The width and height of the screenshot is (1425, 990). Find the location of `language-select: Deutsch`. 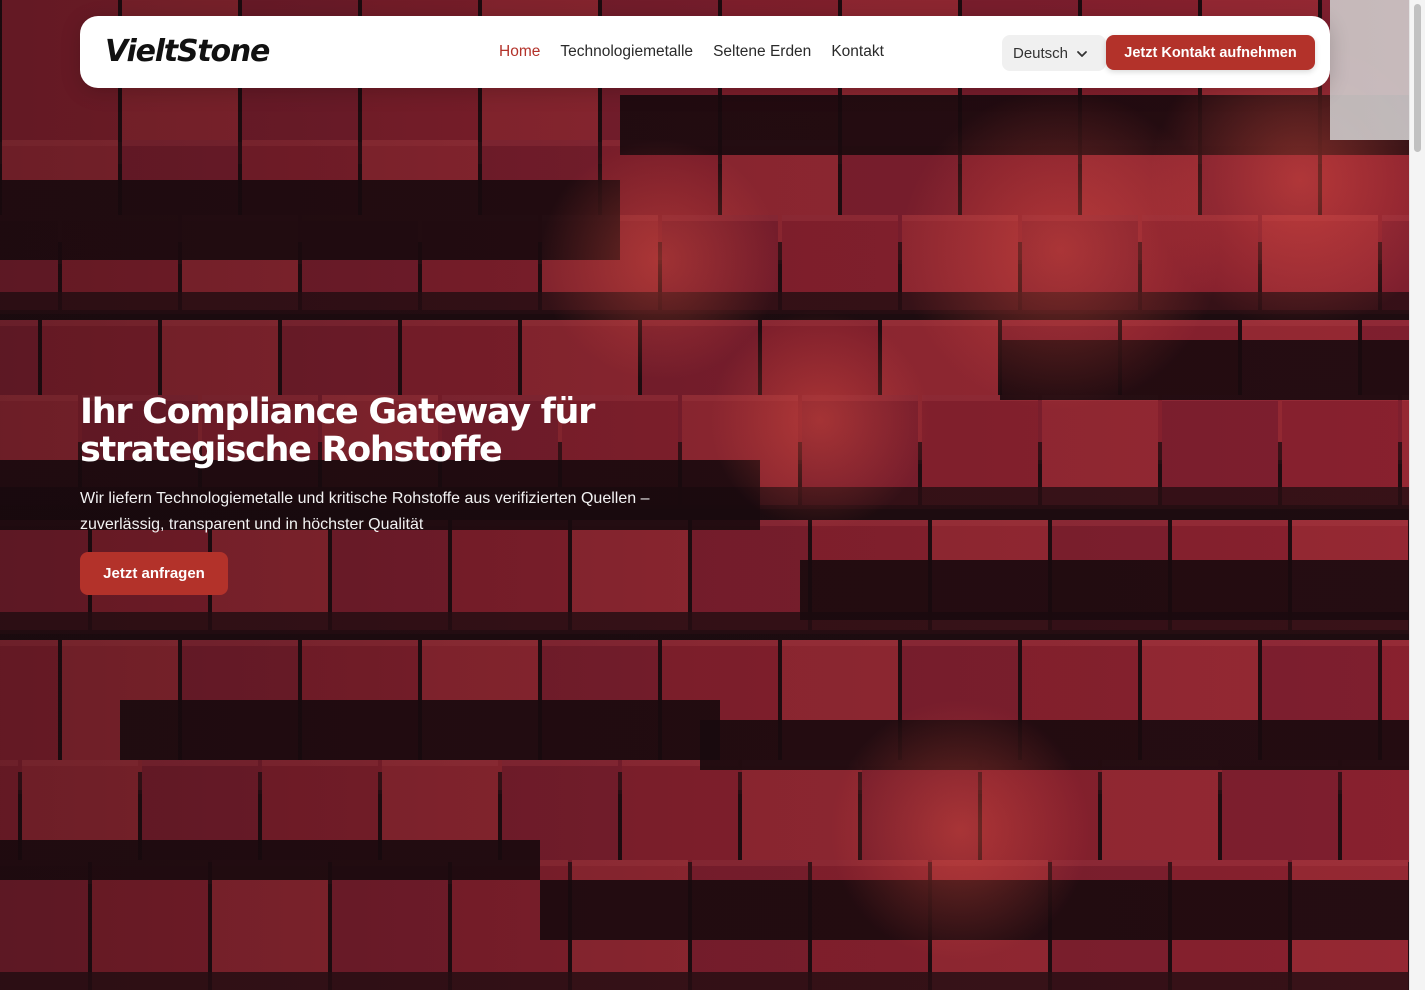

language-select: Deutsch is located at coordinates (1054, 53).